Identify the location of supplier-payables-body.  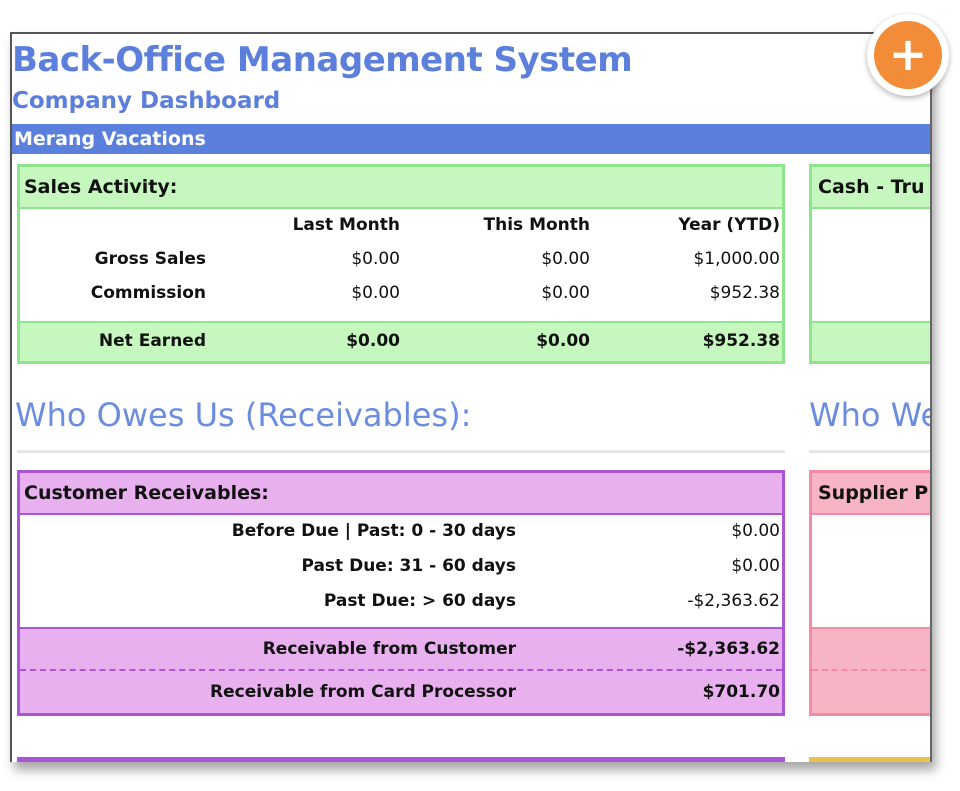
(871, 571).